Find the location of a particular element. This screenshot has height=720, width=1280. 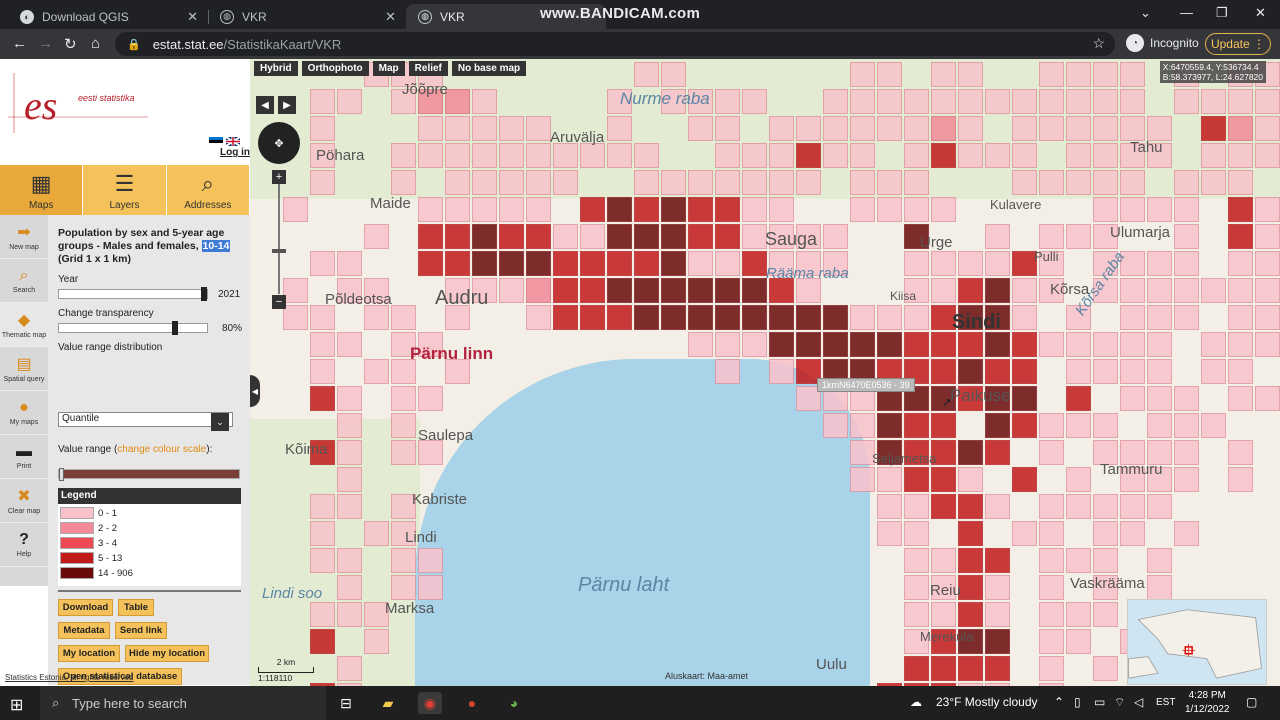

volume-icon: ◁ is located at coordinates (1138, 702).